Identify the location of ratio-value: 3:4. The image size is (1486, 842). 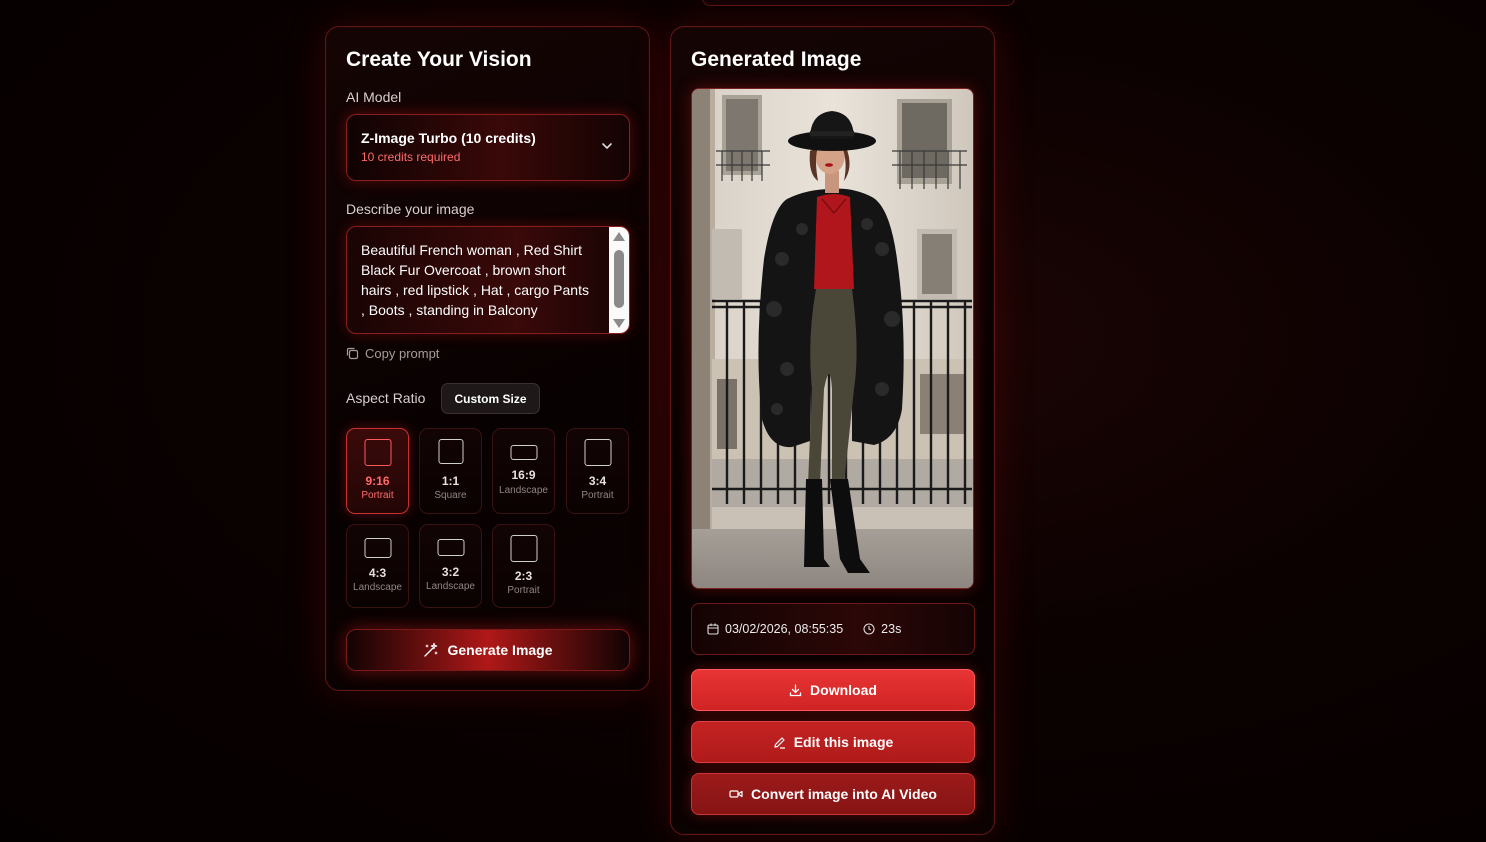
(597, 481).